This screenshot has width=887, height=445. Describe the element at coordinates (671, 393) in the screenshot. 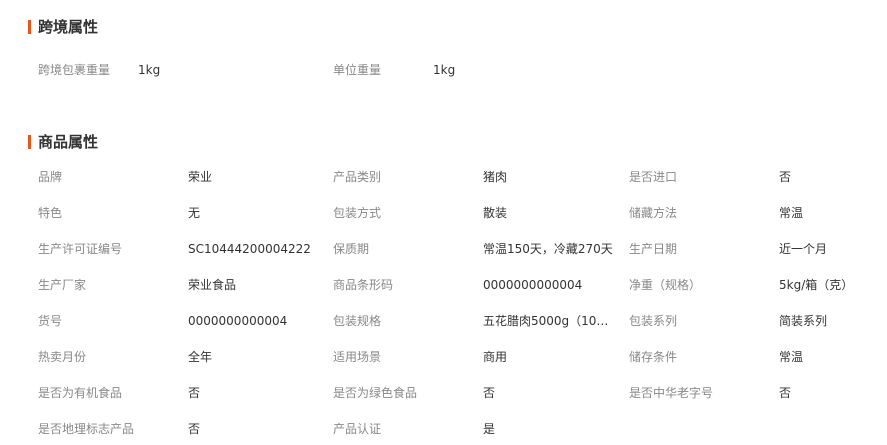

I see `attr-label: 是否中华老字号` at that location.